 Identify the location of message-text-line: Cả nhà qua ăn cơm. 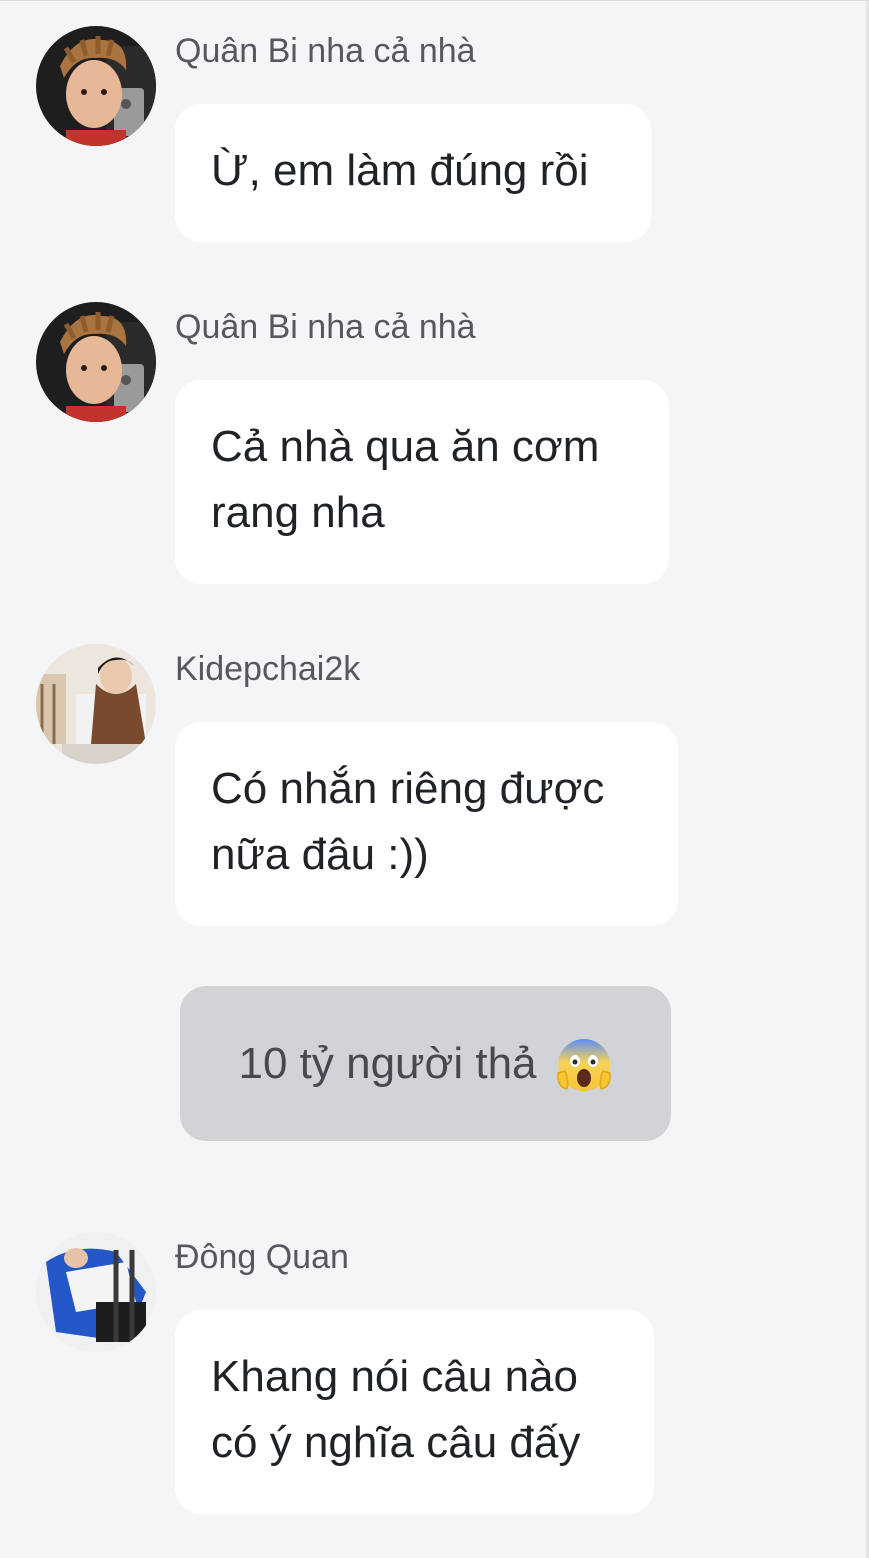
(405, 446).